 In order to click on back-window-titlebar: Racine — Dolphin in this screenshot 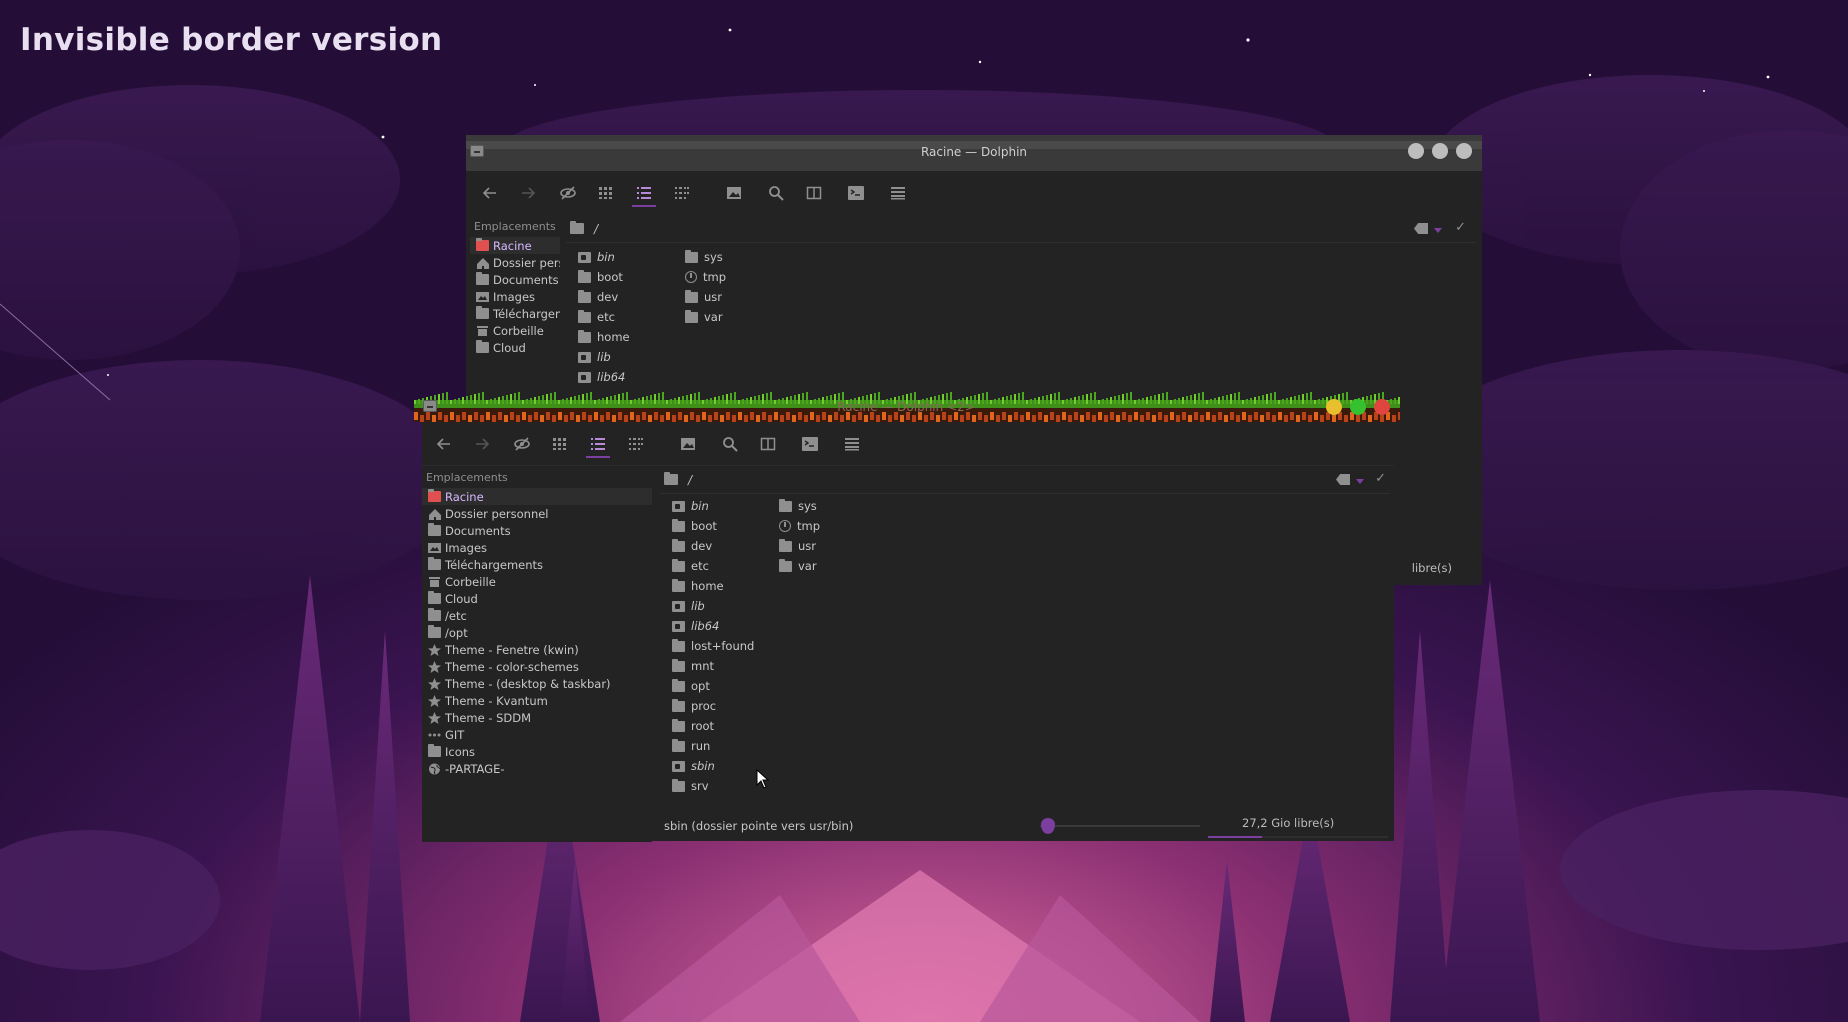, I will do `click(974, 153)`.